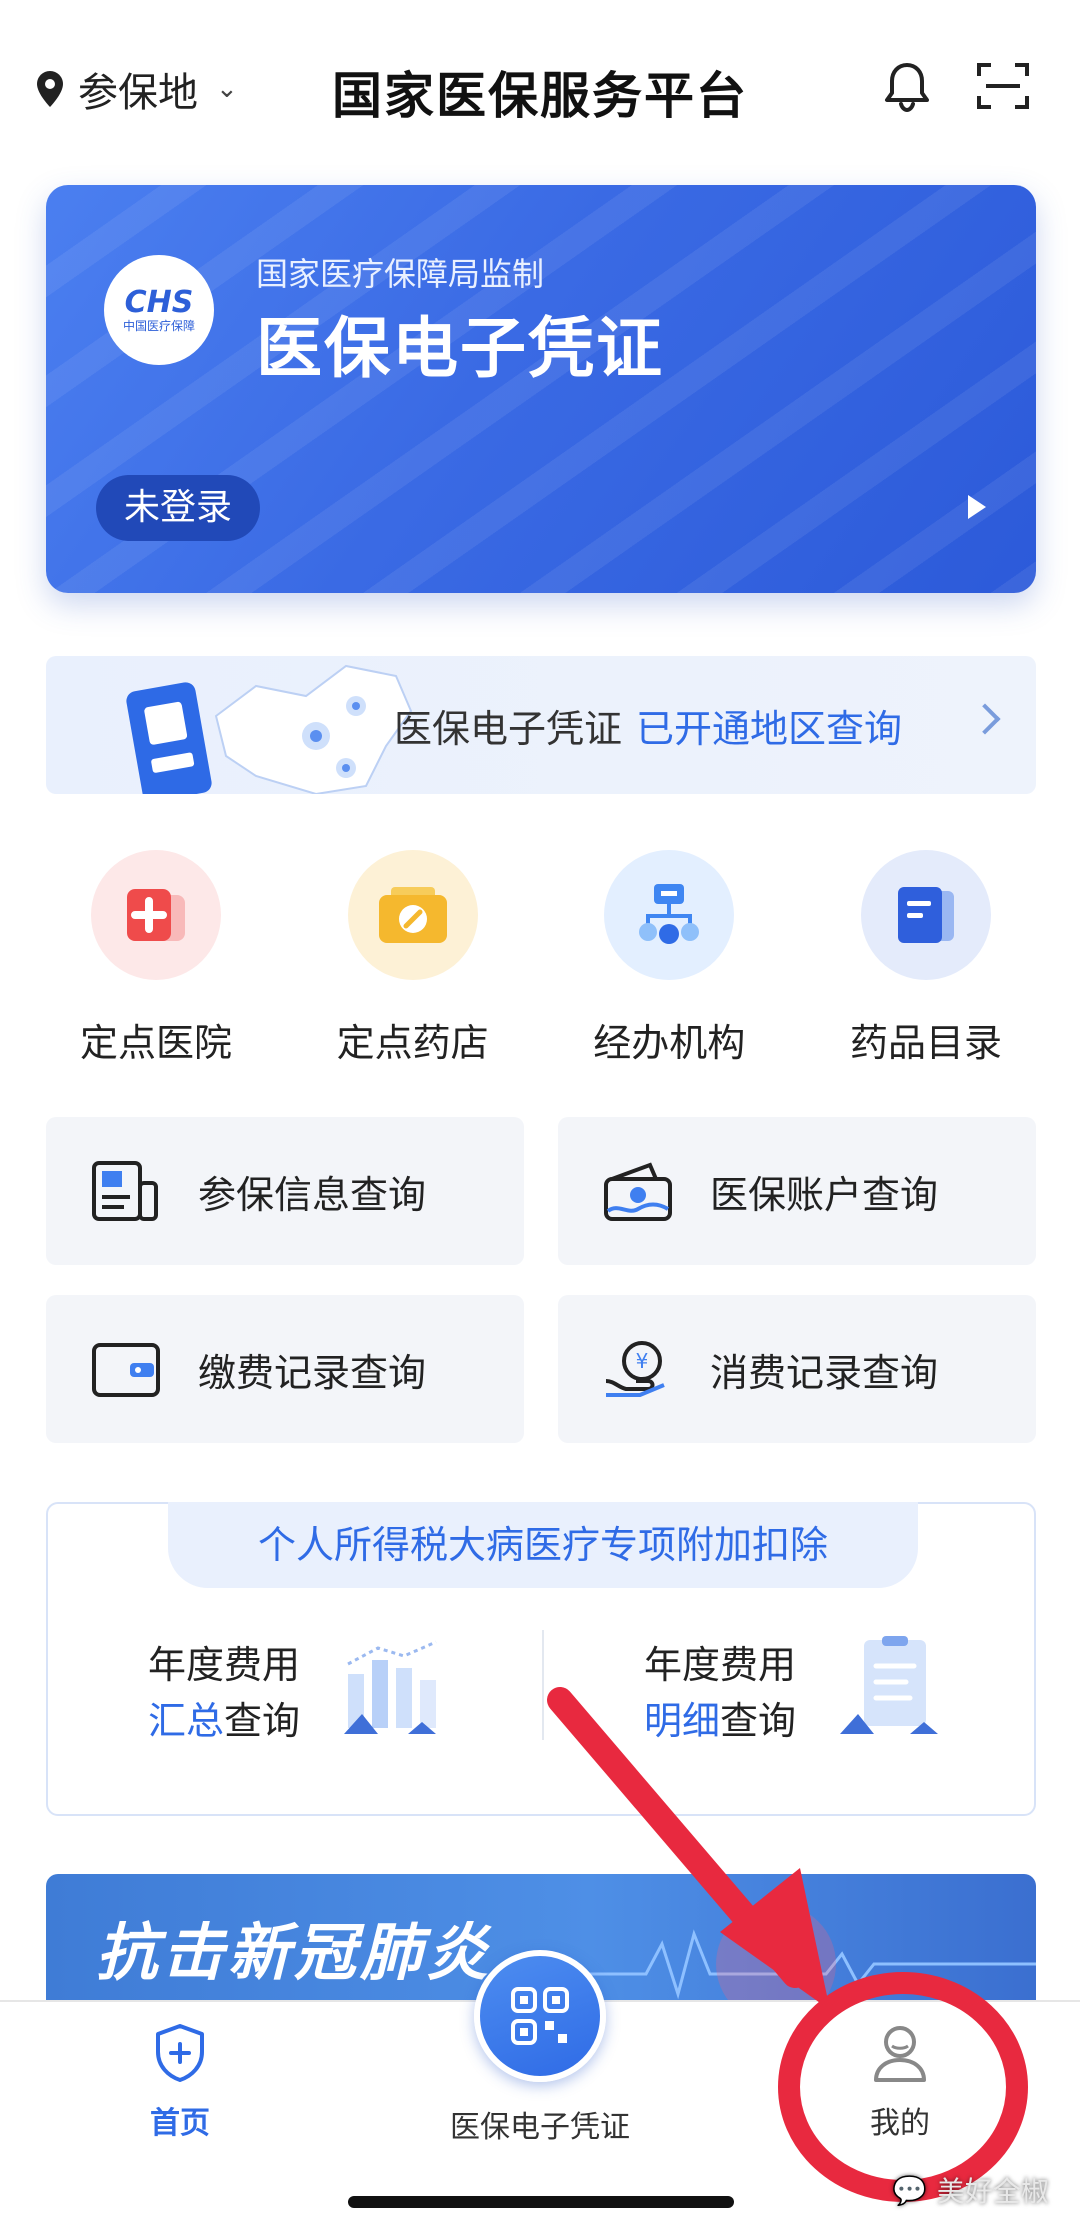  What do you see at coordinates (155, 1043) in the screenshot?
I see `quick-item-label: 定点医院` at bounding box center [155, 1043].